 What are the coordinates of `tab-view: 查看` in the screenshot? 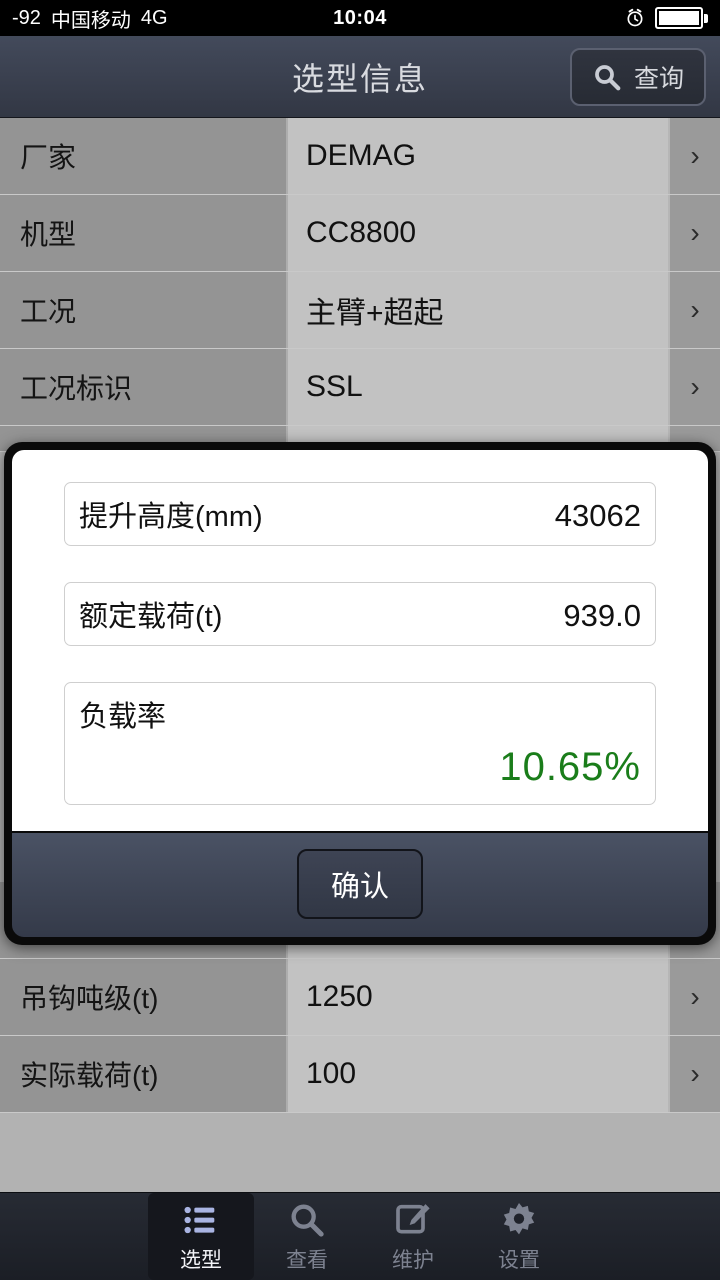 It's located at (307, 1236).